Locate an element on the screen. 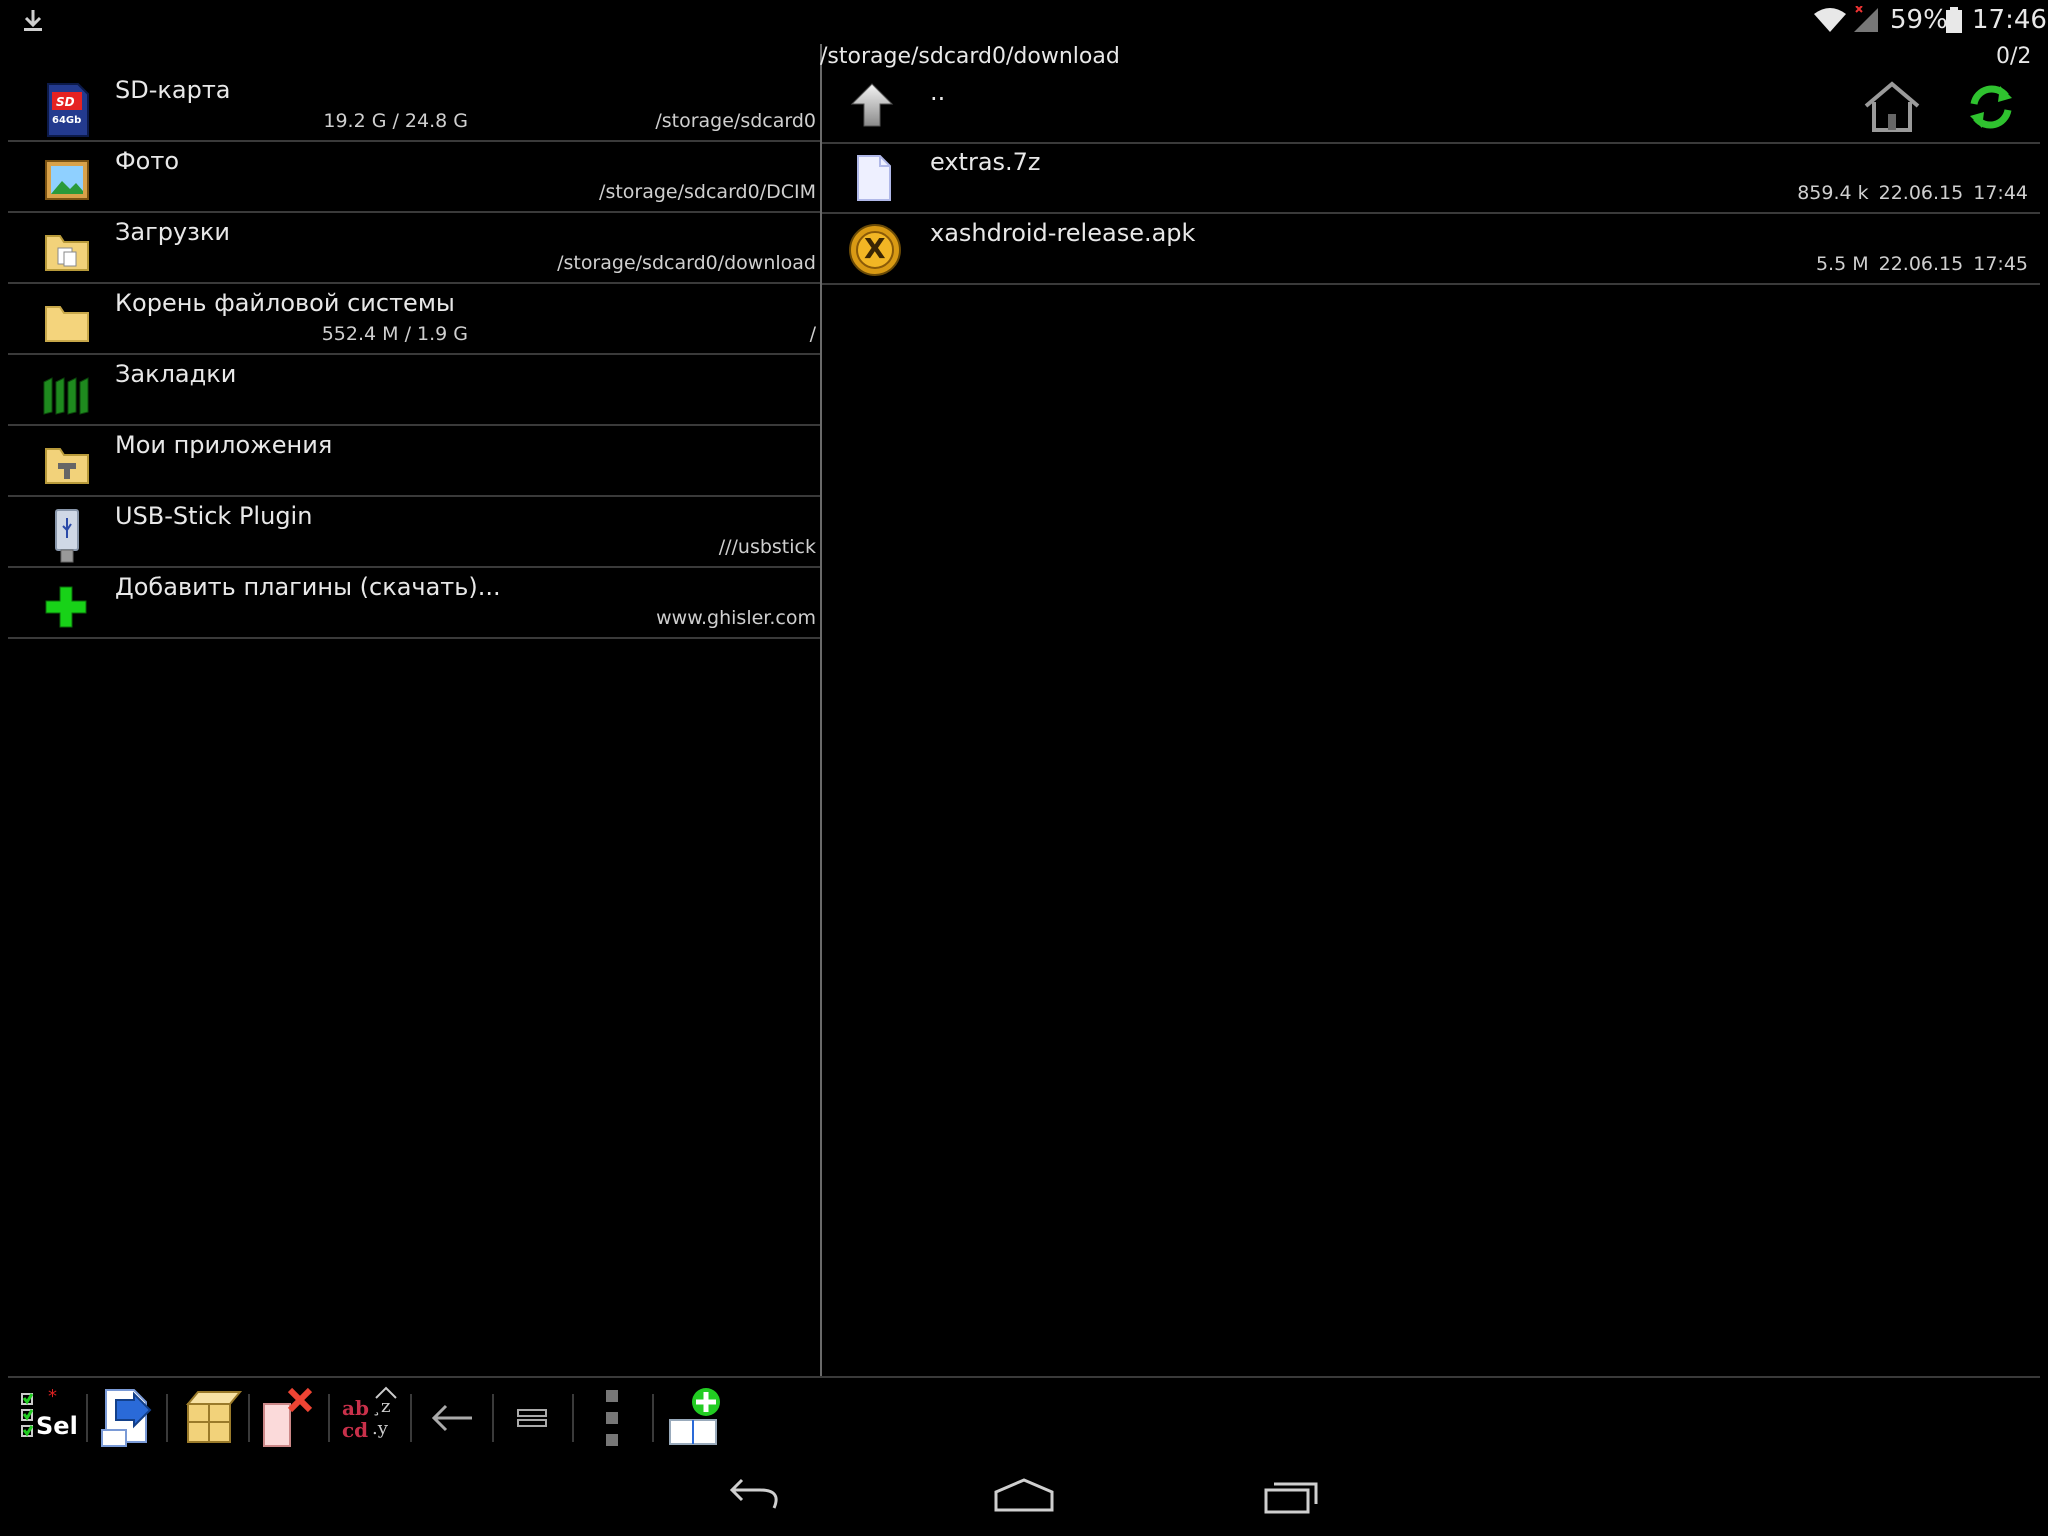 This screenshot has width=2048, height=1536. file-icon is located at coordinates (874, 180).